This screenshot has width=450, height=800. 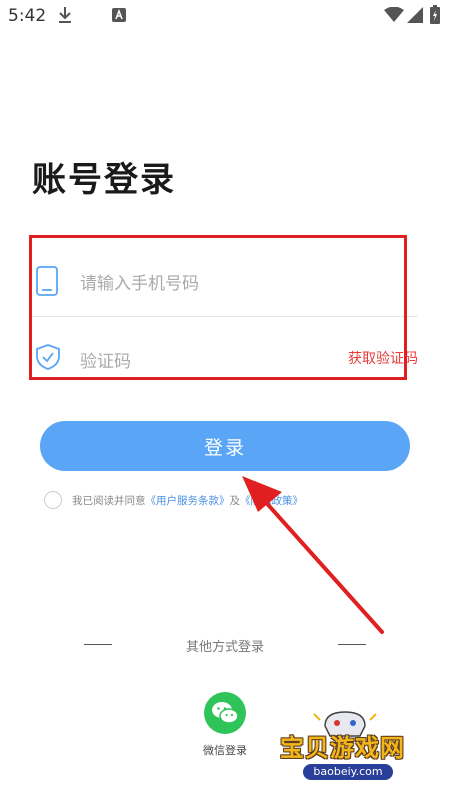 What do you see at coordinates (65, 15) in the screenshot?
I see `download-icon` at bounding box center [65, 15].